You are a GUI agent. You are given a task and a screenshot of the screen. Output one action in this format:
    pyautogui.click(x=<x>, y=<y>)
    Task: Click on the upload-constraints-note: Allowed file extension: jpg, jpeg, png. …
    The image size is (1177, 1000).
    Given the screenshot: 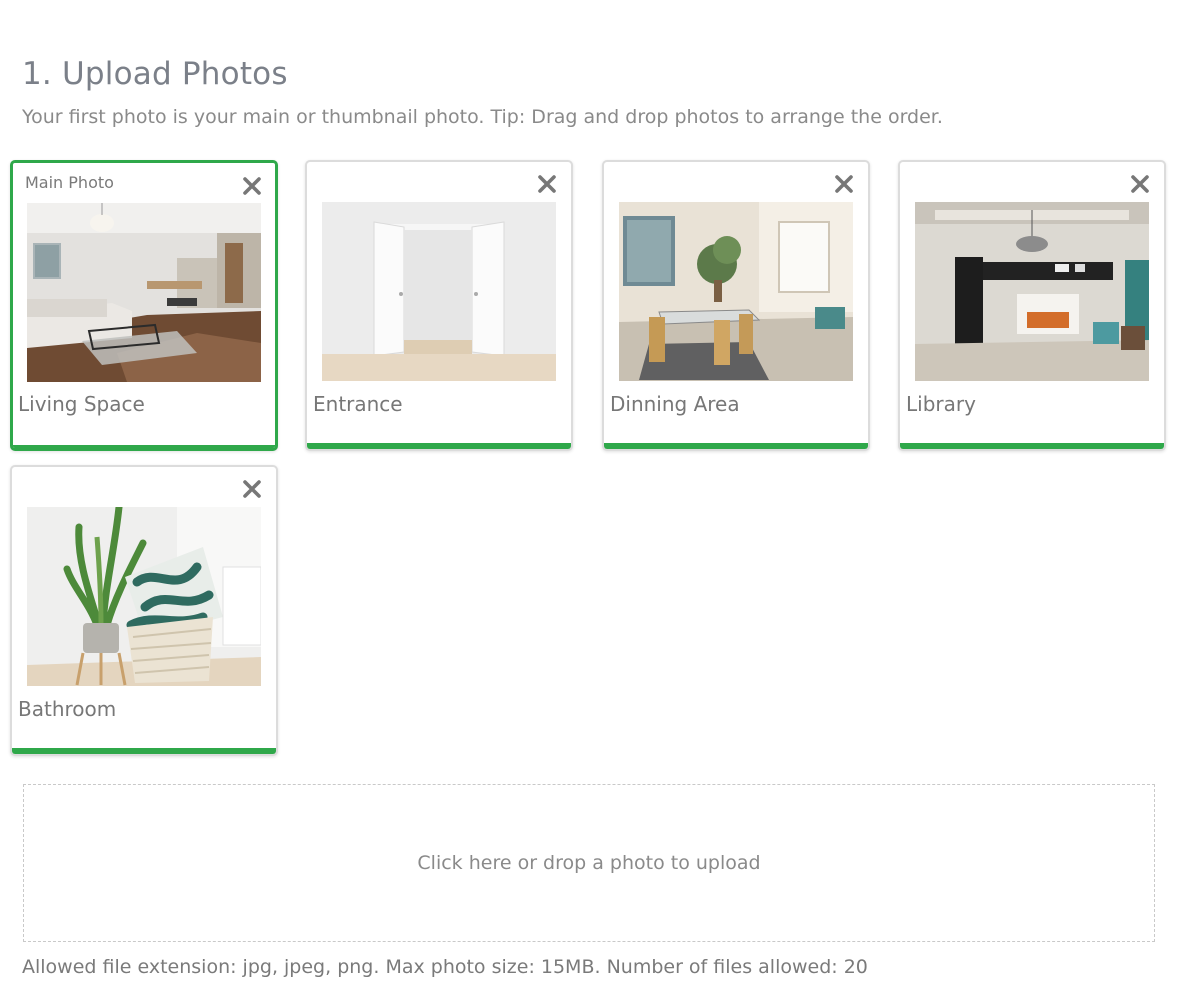 What is the action you would take?
    pyautogui.click(x=445, y=967)
    